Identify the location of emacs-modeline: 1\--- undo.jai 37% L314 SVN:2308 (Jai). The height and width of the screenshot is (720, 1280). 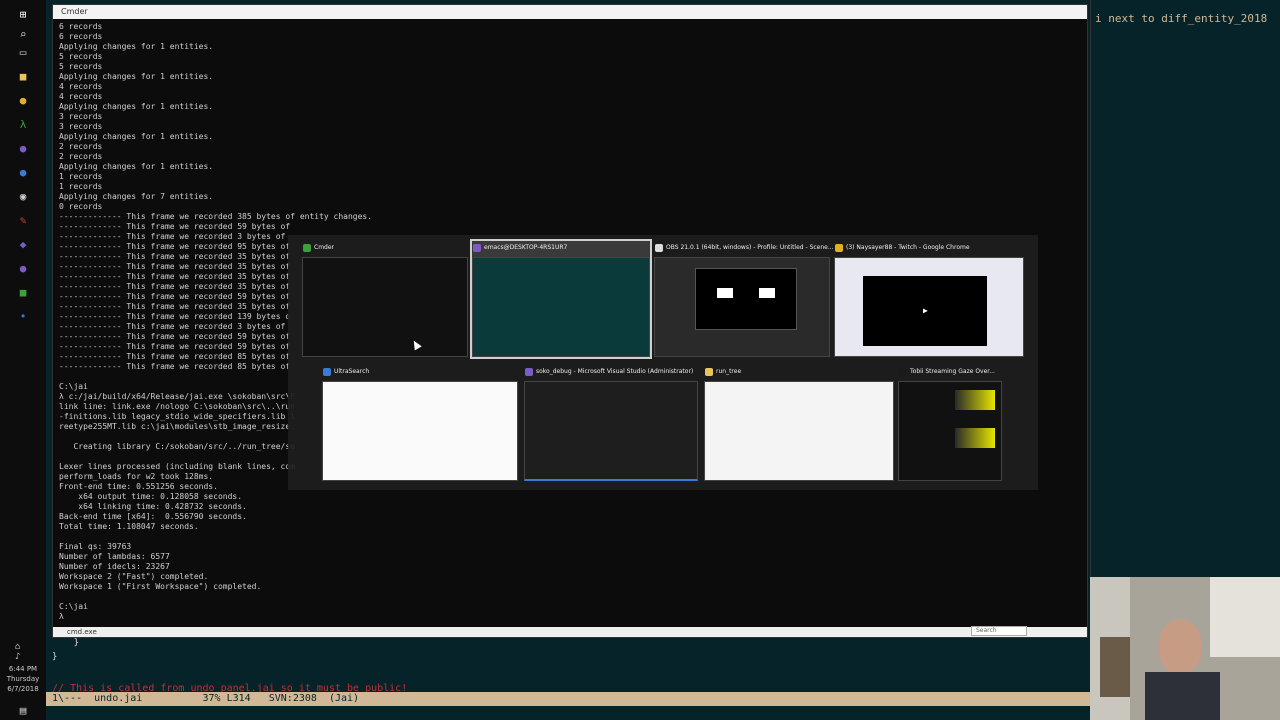
(571, 699).